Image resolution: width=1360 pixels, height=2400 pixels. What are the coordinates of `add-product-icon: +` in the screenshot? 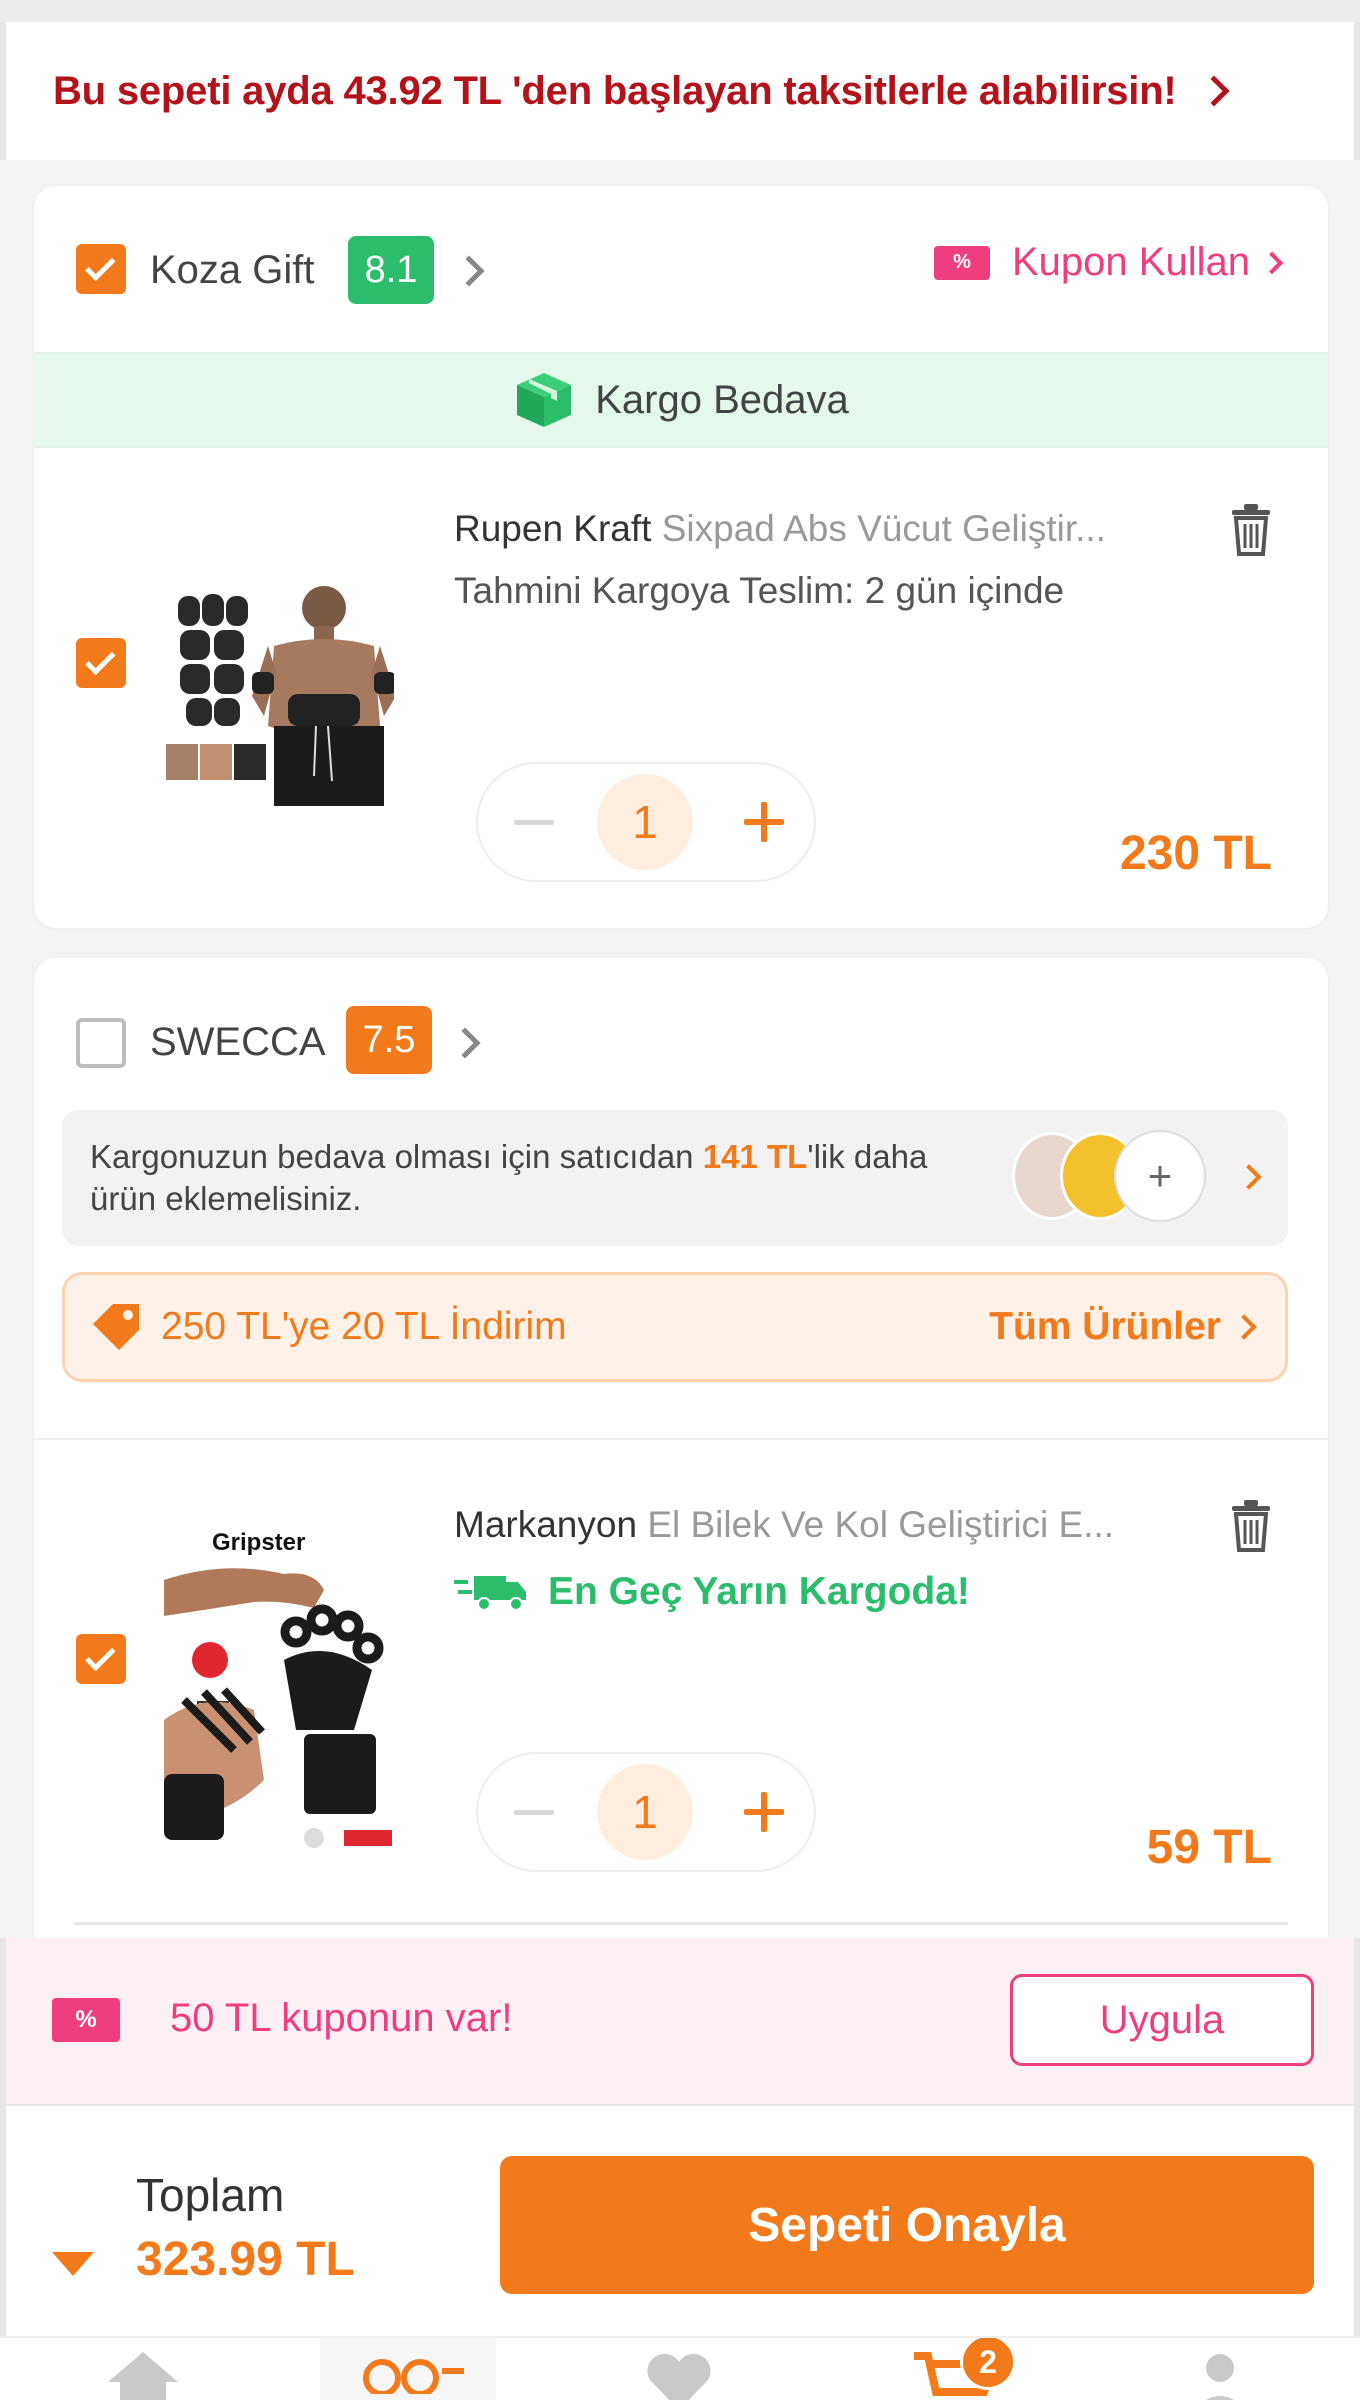 It's located at (1160, 1176).